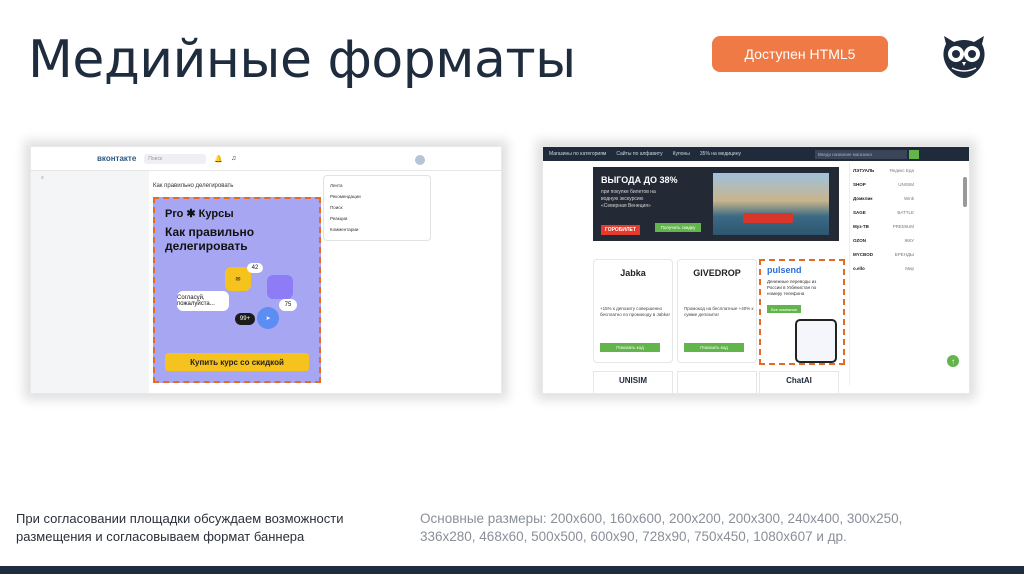 This screenshot has height=574, width=1024. Describe the element at coordinates (302, 60) in the screenshot. I see `page-title: Медийные форматы` at that location.